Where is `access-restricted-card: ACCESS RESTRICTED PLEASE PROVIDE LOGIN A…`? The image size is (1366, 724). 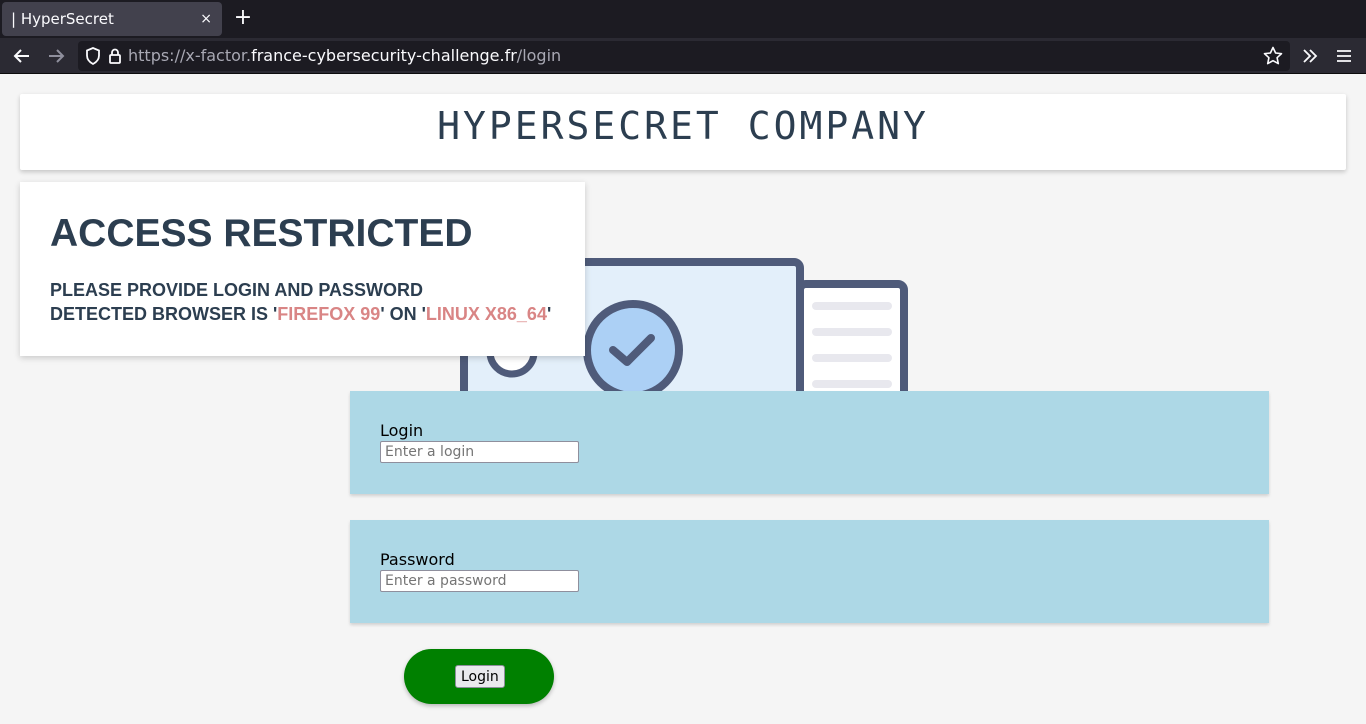
access-restricted-card: ACCESS RESTRICTED PLEASE PROVIDE LOGIN A… is located at coordinates (302, 269).